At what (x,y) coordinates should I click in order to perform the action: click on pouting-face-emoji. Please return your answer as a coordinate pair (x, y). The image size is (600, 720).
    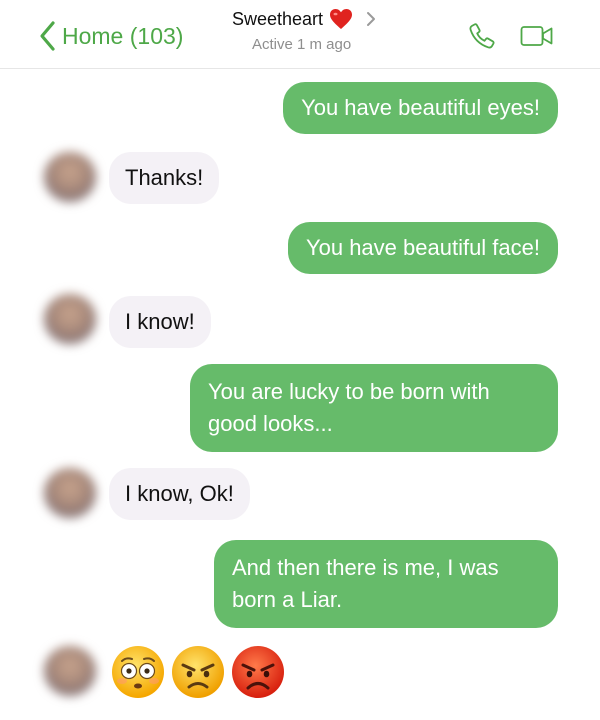
    Looking at the image, I should click on (258, 672).